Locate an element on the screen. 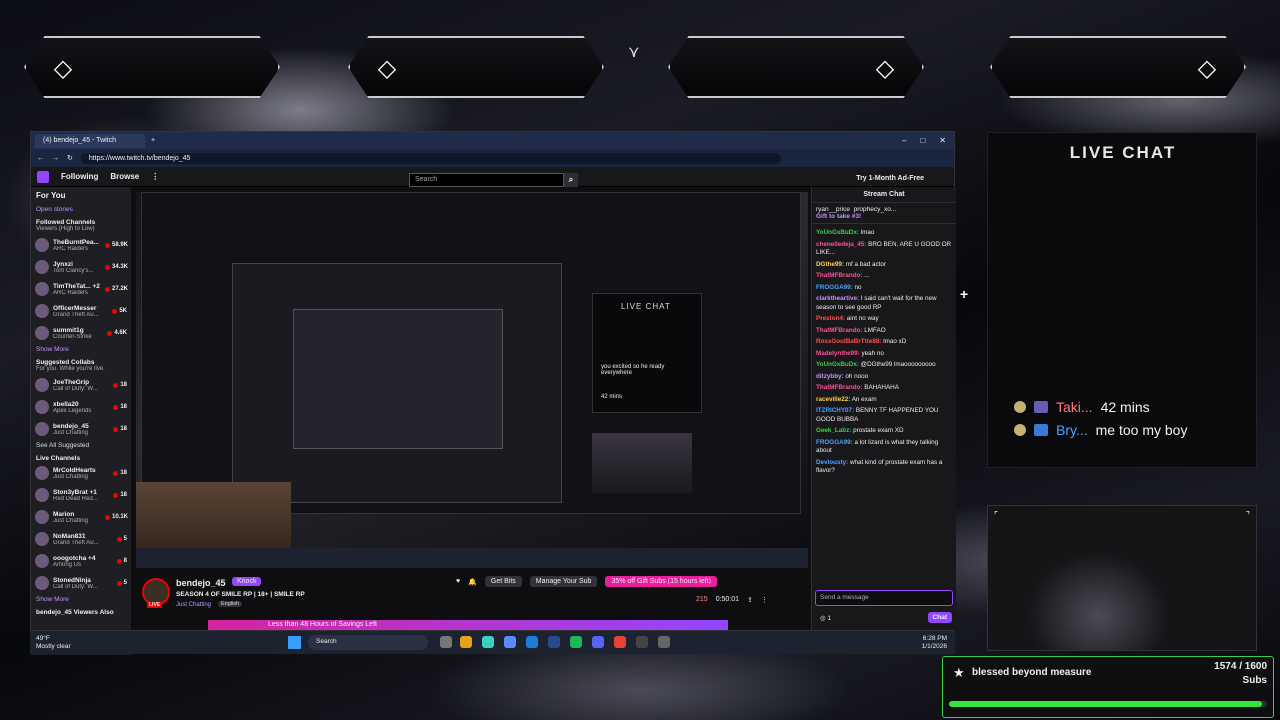 Image resolution: width=1280 pixels, height=720 pixels. app-icon is located at coordinates (510, 642).